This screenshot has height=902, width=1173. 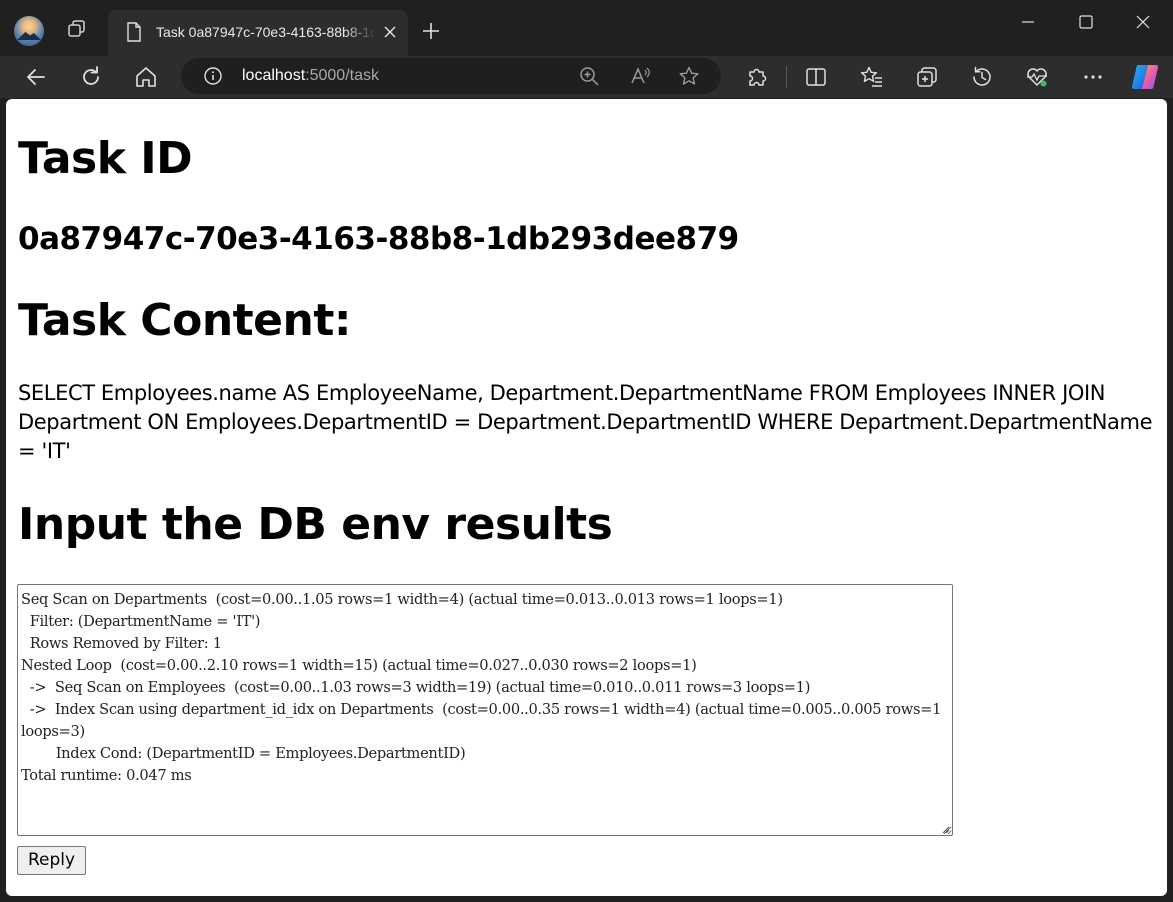 What do you see at coordinates (872, 77) in the screenshot?
I see `favorites-list-icon` at bounding box center [872, 77].